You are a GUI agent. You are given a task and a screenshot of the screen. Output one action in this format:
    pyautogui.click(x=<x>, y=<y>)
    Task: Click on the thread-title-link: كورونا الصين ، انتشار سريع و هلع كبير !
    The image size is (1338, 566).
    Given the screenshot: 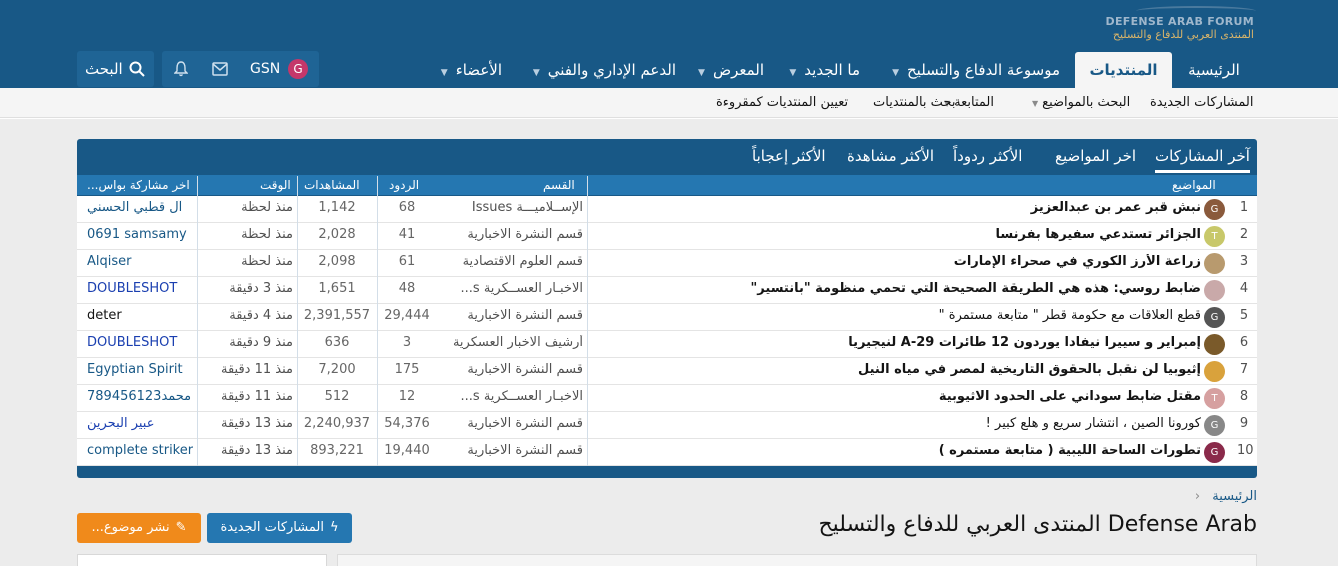 What is the action you would take?
    pyautogui.click(x=899, y=423)
    